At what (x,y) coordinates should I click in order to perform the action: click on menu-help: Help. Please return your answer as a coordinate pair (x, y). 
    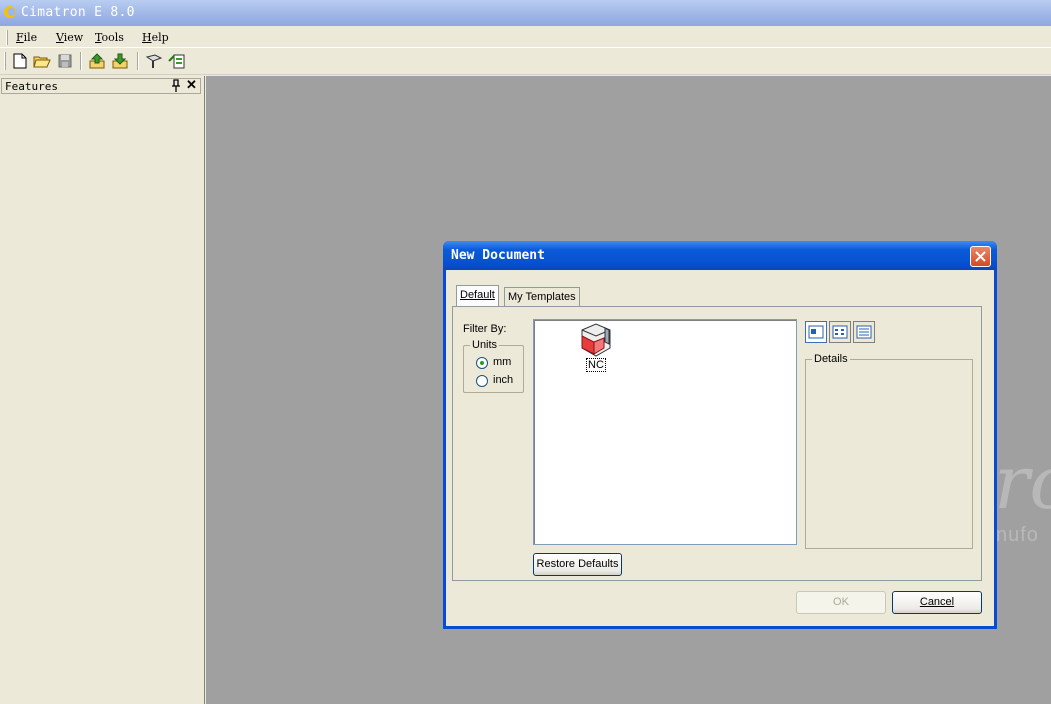
    Looking at the image, I should click on (155, 37).